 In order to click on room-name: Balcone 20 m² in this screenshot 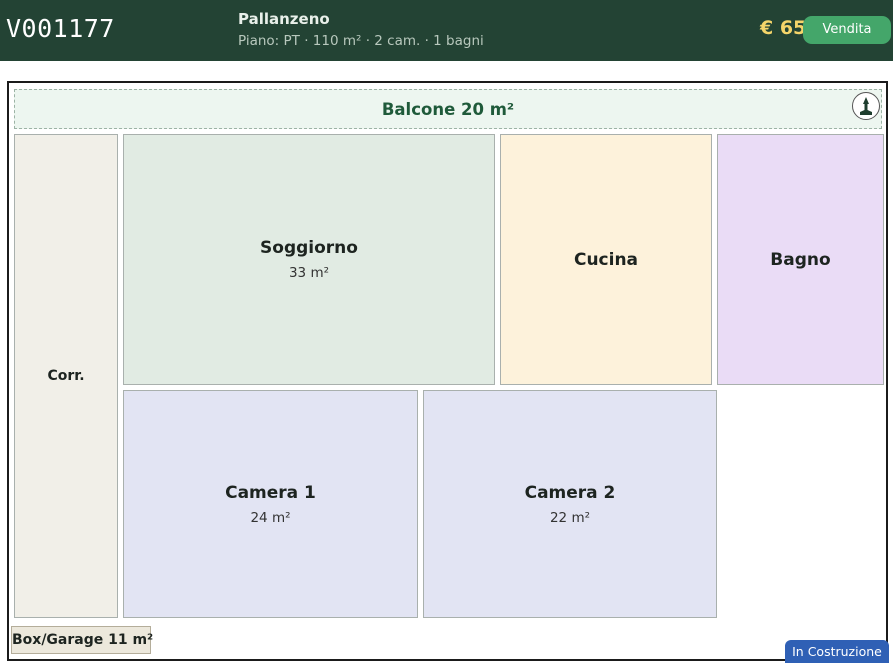, I will do `click(448, 109)`.